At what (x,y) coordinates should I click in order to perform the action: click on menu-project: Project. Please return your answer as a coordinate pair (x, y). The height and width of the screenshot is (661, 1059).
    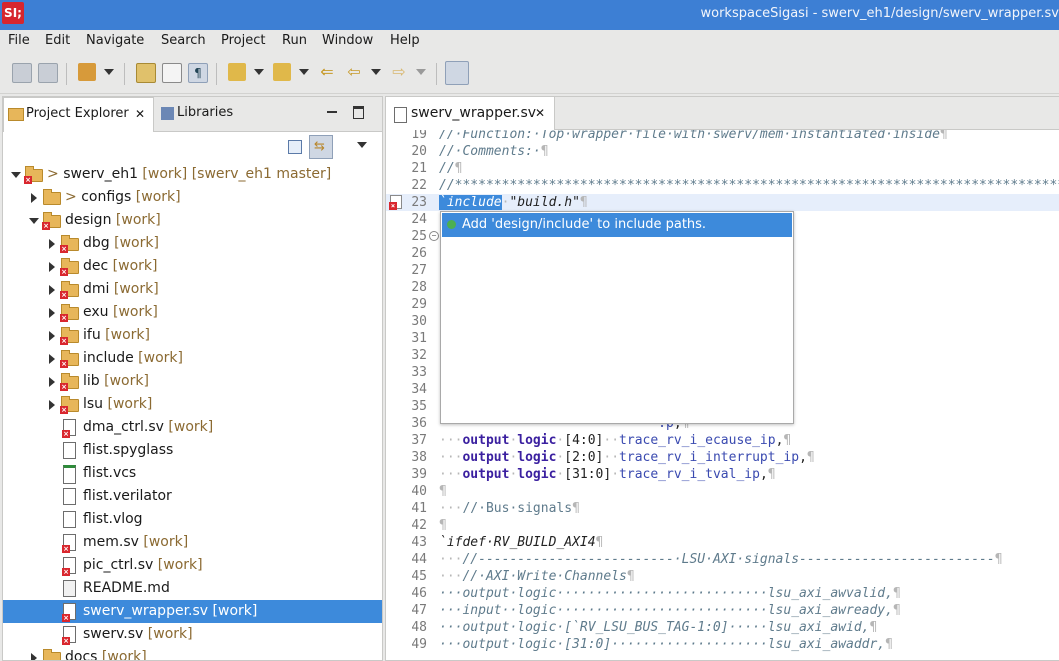
    Looking at the image, I should click on (243, 40).